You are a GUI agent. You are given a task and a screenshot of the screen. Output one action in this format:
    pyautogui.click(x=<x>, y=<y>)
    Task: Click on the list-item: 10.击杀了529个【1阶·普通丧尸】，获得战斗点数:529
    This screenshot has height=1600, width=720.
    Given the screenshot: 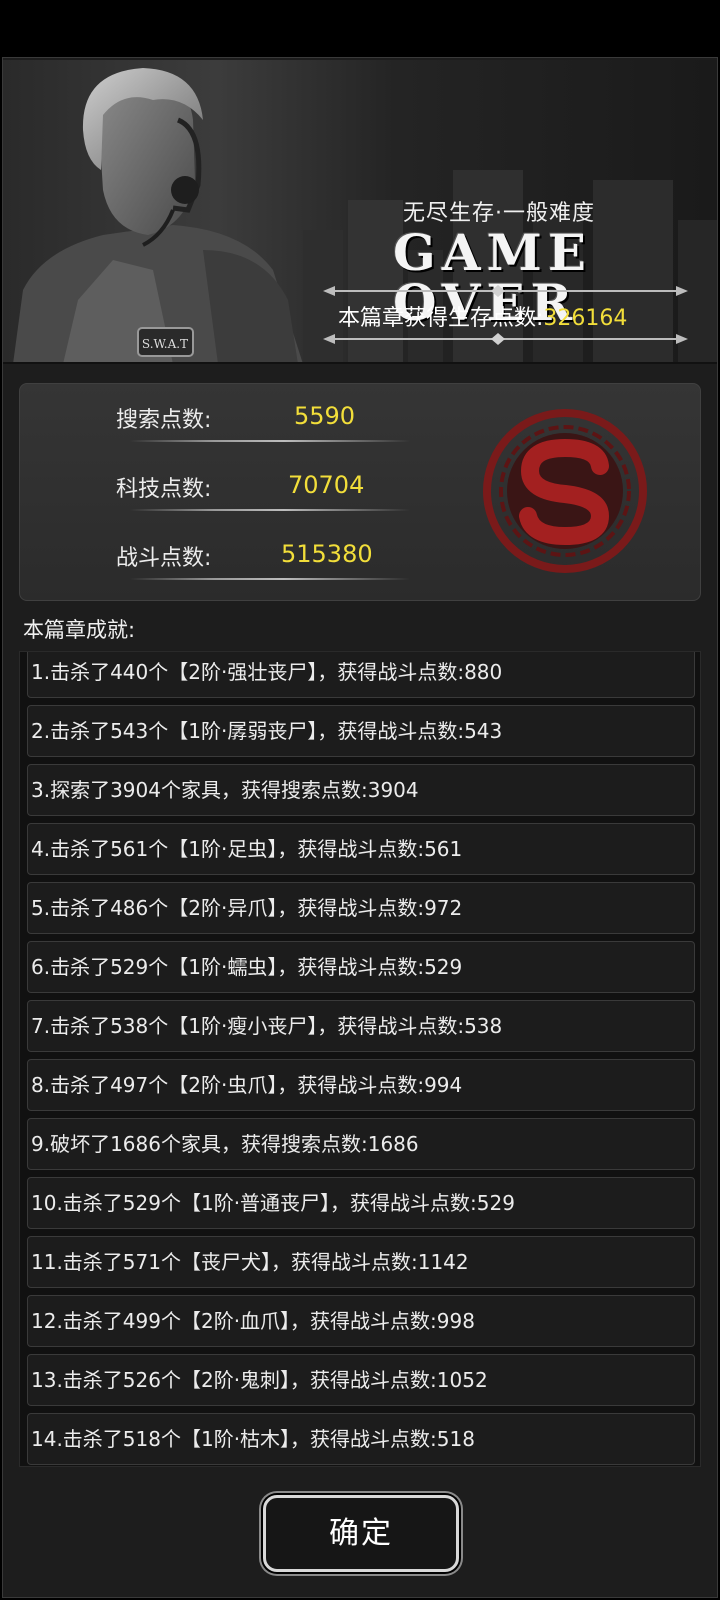 What is the action you would take?
    pyautogui.click(x=361, y=1203)
    